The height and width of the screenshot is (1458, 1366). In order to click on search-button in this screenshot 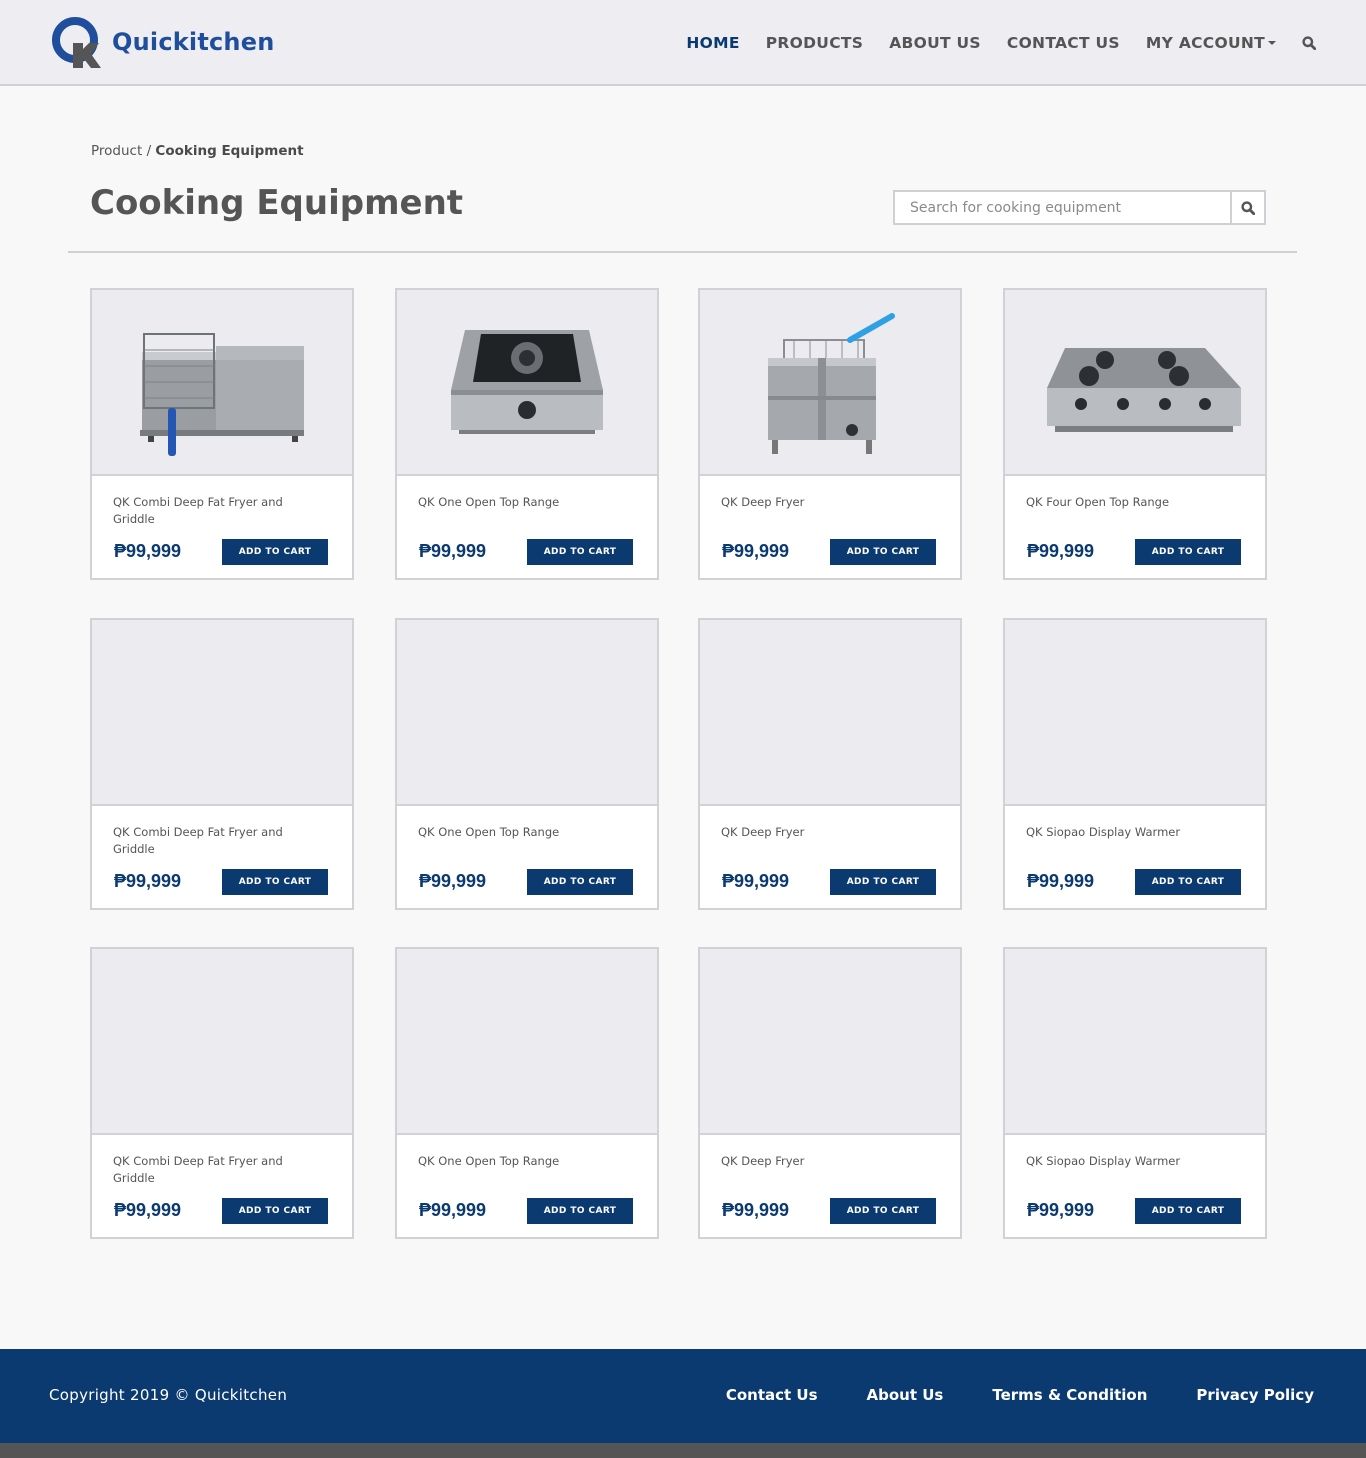, I will do `click(1247, 207)`.